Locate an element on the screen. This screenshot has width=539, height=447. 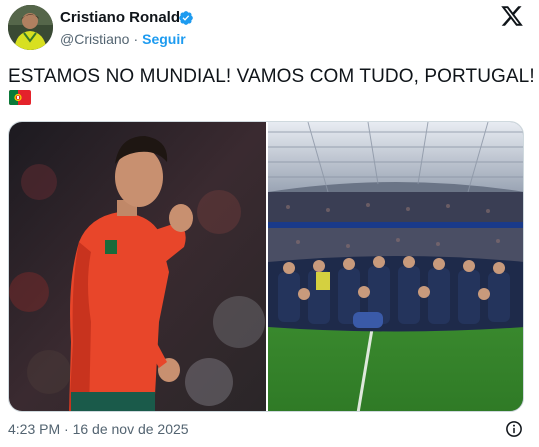
info-icon is located at coordinates (514, 429).